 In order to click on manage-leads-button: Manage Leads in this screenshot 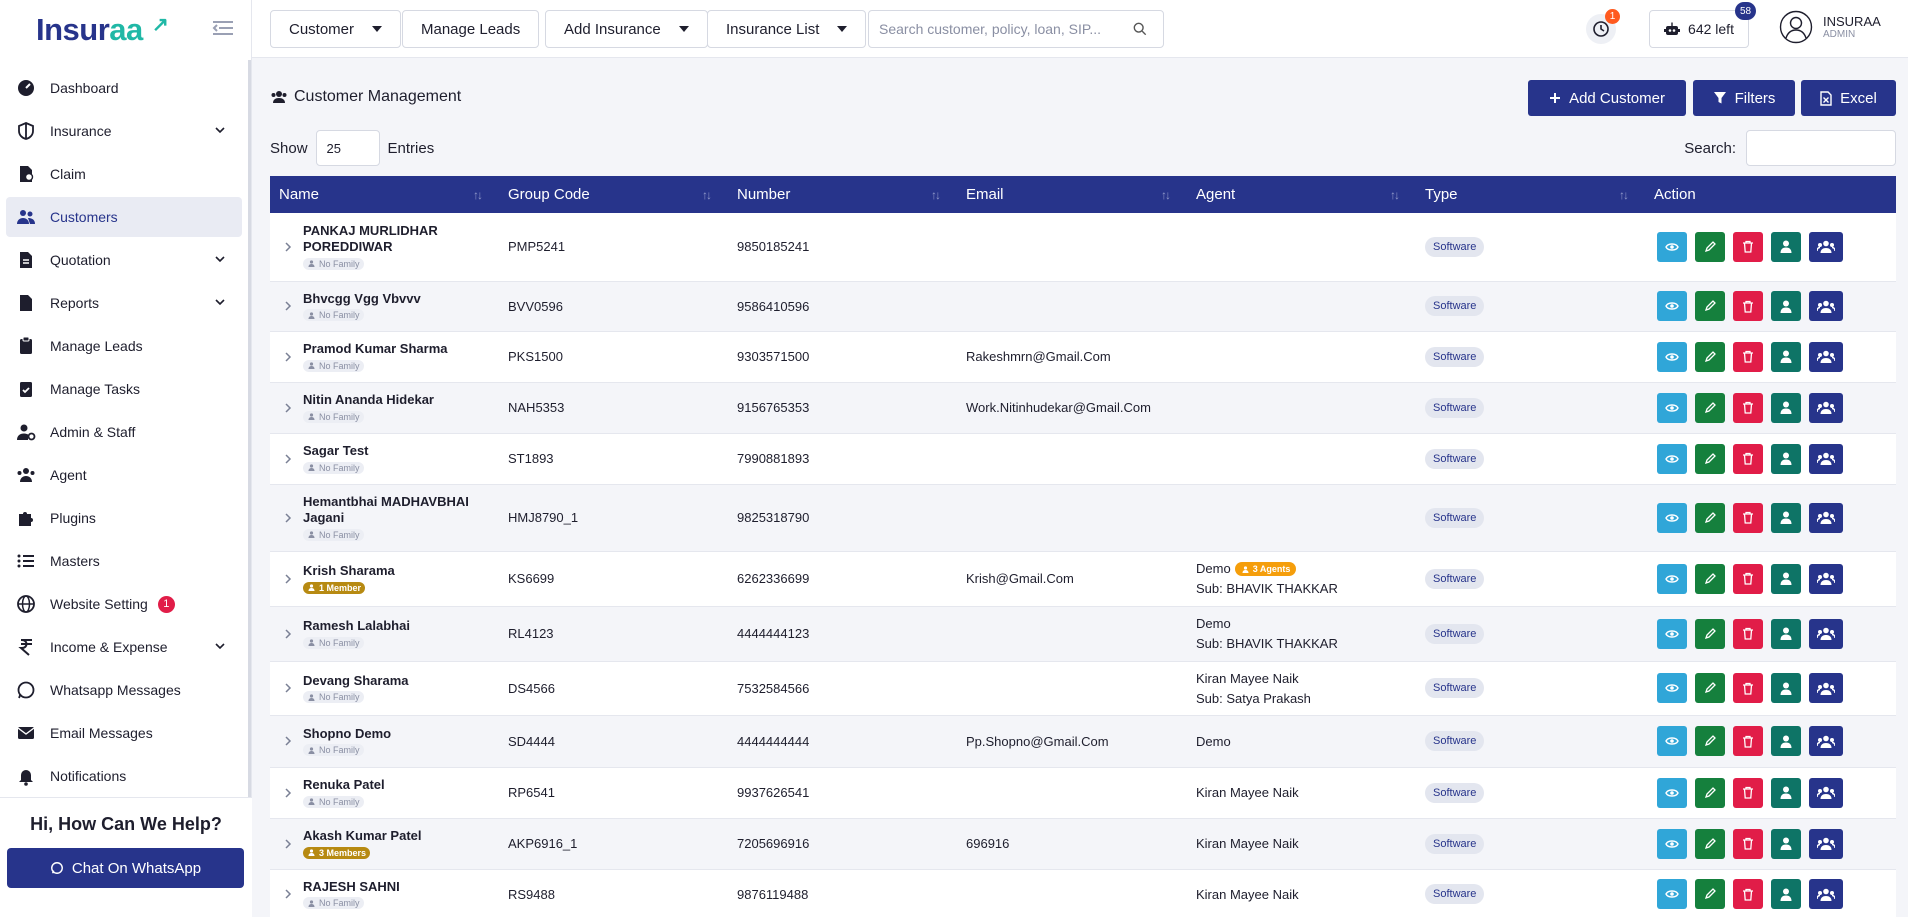, I will do `click(471, 29)`.